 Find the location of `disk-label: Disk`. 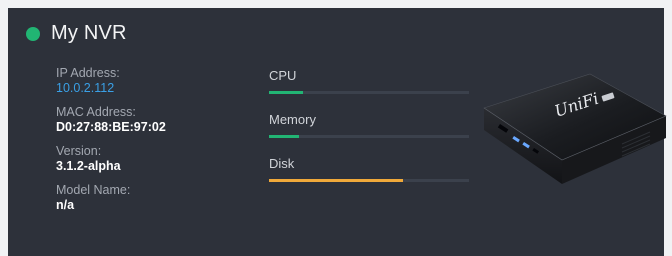

disk-label: Disk is located at coordinates (282, 163).